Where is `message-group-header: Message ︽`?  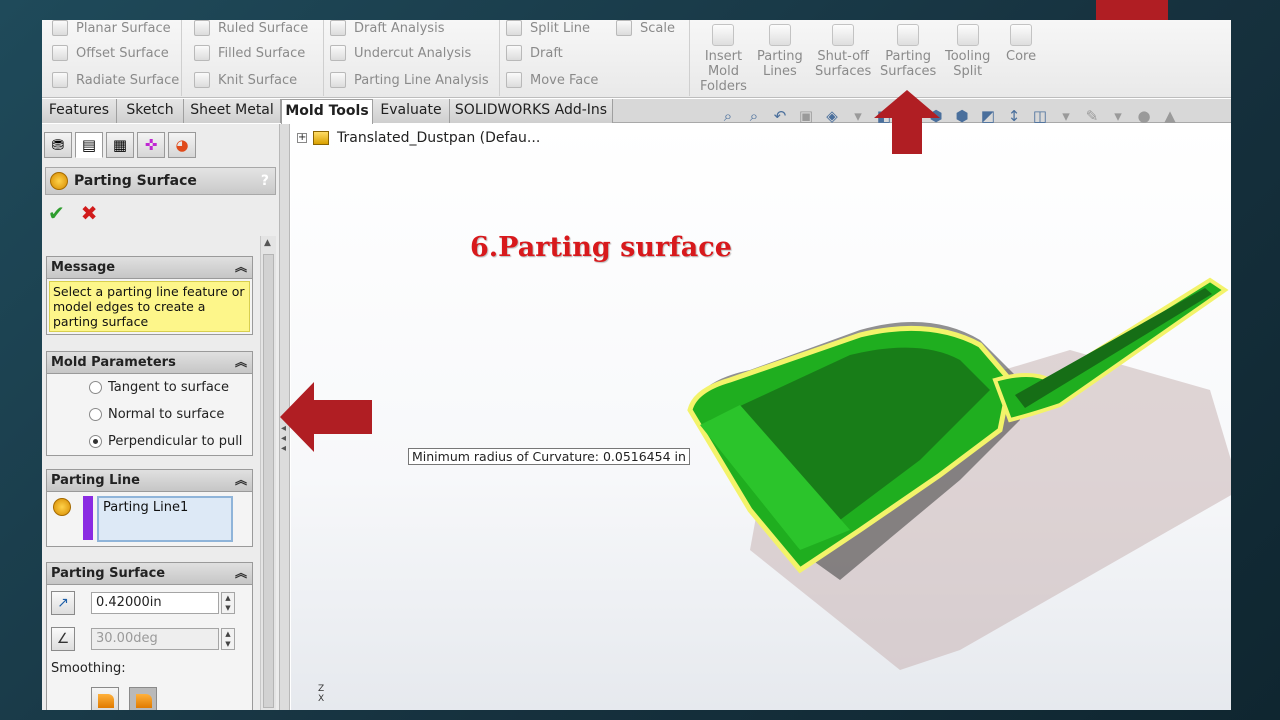
message-group-header: Message ︽ is located at coordinates (149, 268).